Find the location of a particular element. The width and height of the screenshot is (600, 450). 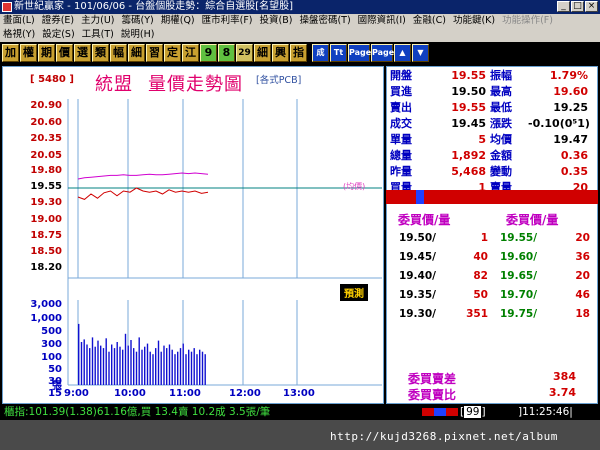

price-tick: 19.55 is located at coordinates (46, 186).